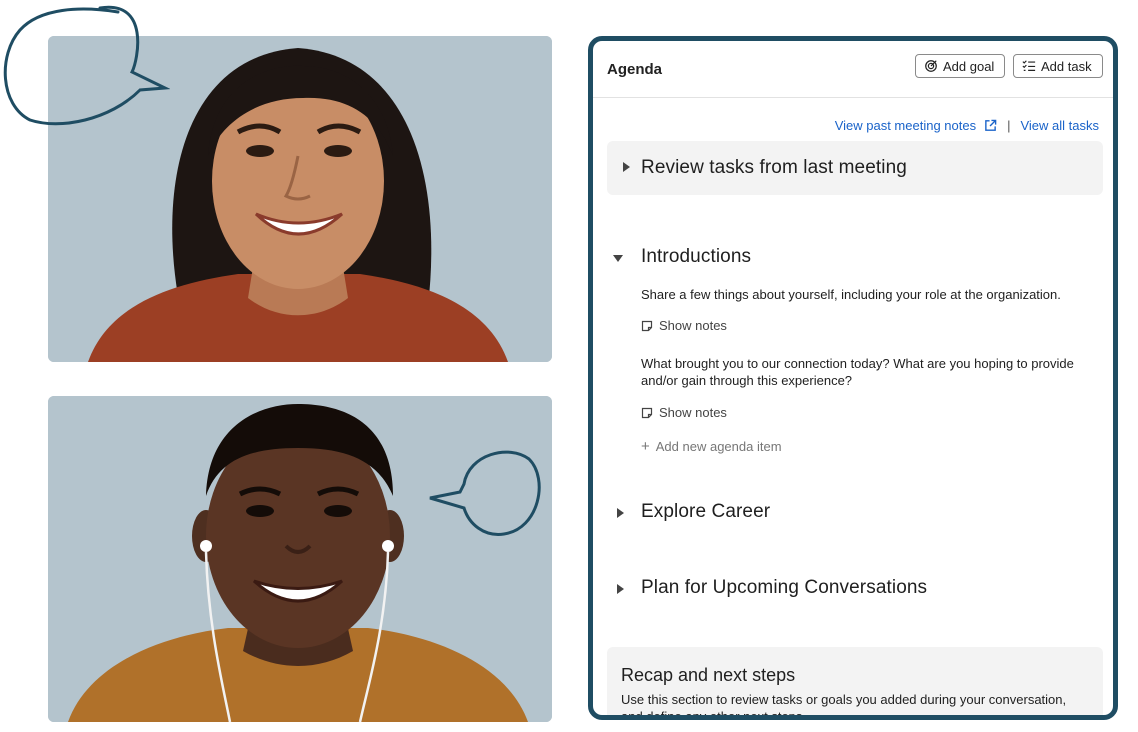  What do you see at coordinates (784, 588) in the screenshot?
I see `section-title-plan-upcoming: Plan for Upcoming Conversations` at bounding box center [784, 588].